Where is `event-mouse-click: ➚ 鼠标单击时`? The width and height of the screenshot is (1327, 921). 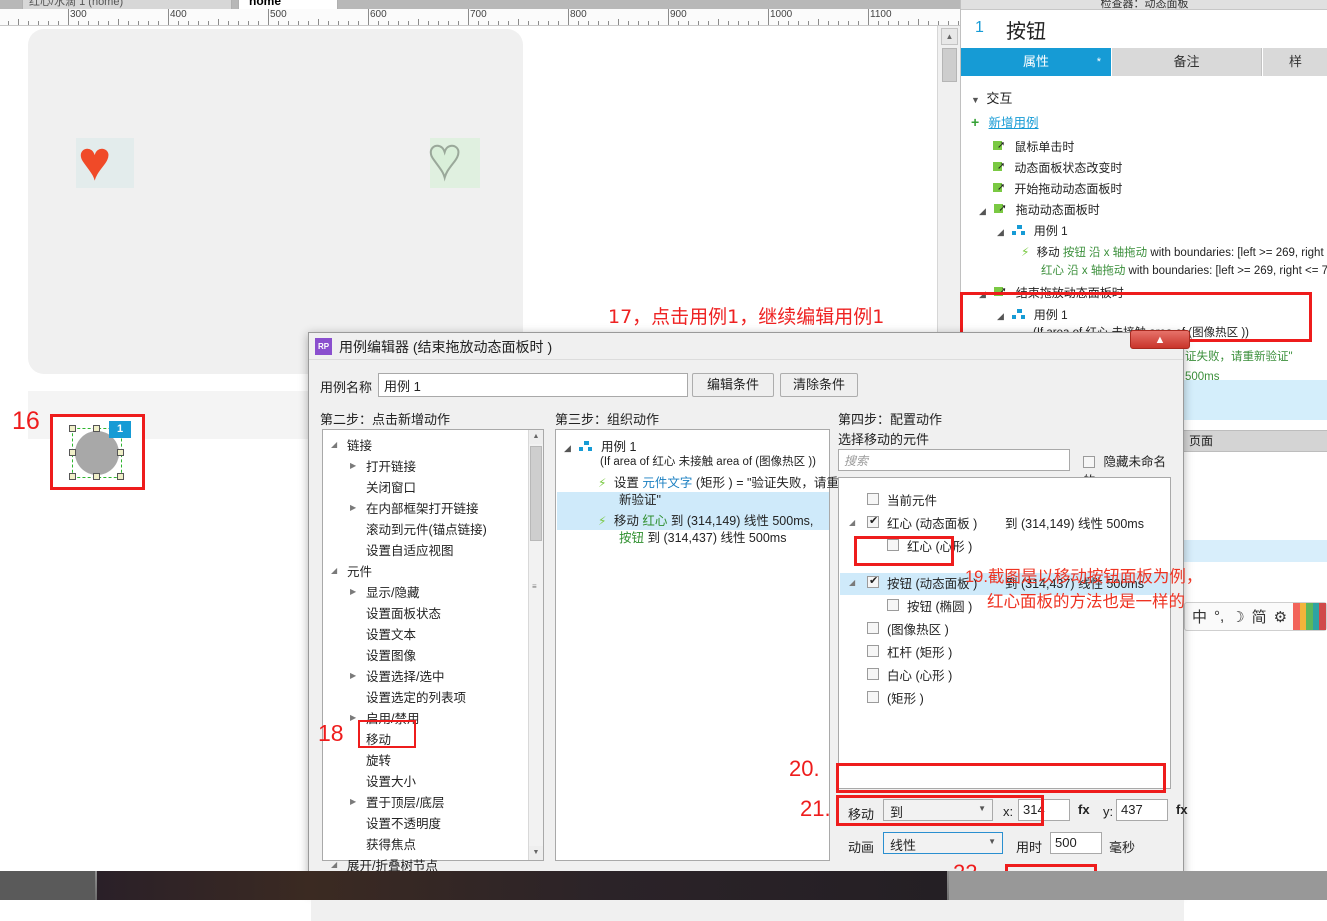
event-mouse-click: ➚ 鼠标单击时 is located at coordinates (1033, 146).